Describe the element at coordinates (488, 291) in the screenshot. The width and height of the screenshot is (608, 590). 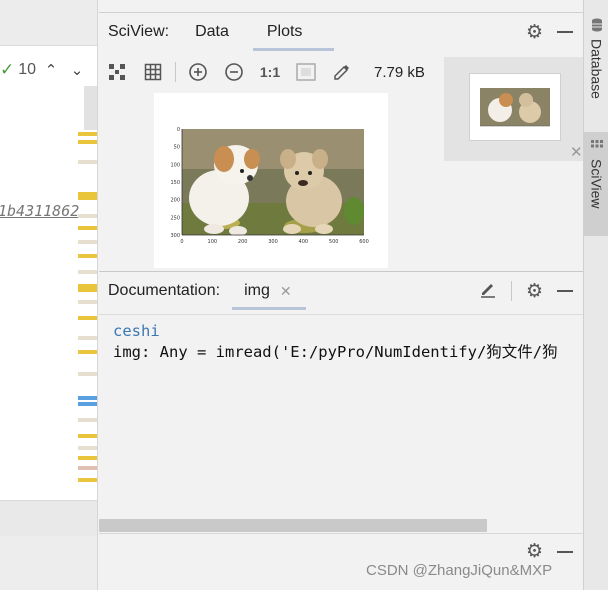
I see `edit-source-icon` at that location.